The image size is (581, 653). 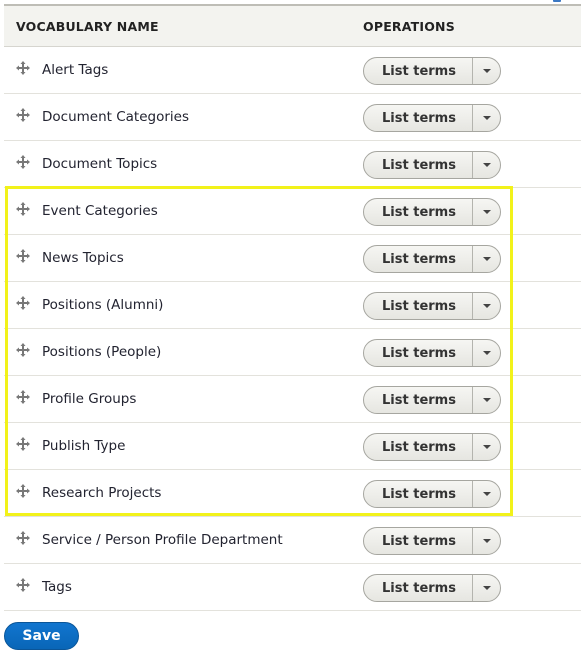 I want to click on vocabulary-name-cell: News Topics, so click(x=183, y=258).